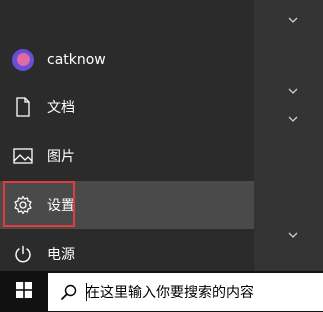 This screenshot has width=323, height=312. I want to click on search-input: 在这里输入你要搜索的内容, so click(185, 292).